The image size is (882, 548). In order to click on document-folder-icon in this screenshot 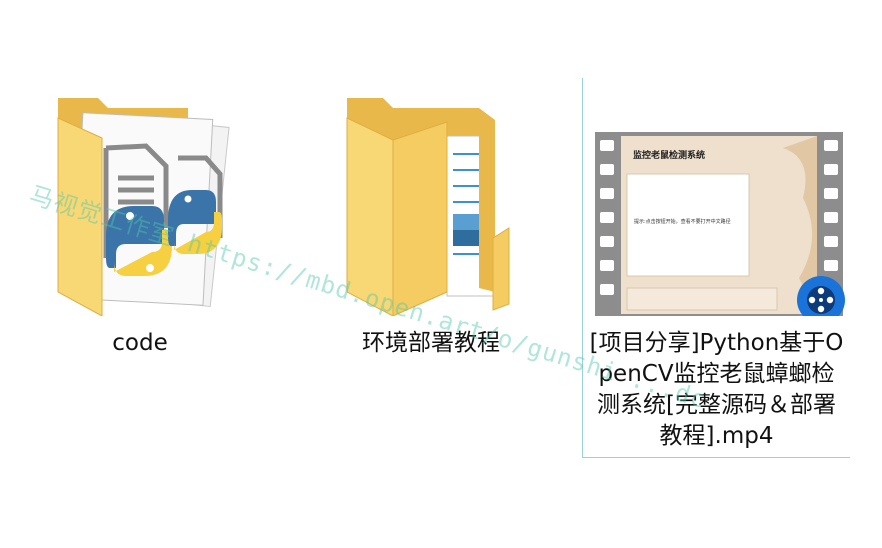, I will do `click(431, 197)`.